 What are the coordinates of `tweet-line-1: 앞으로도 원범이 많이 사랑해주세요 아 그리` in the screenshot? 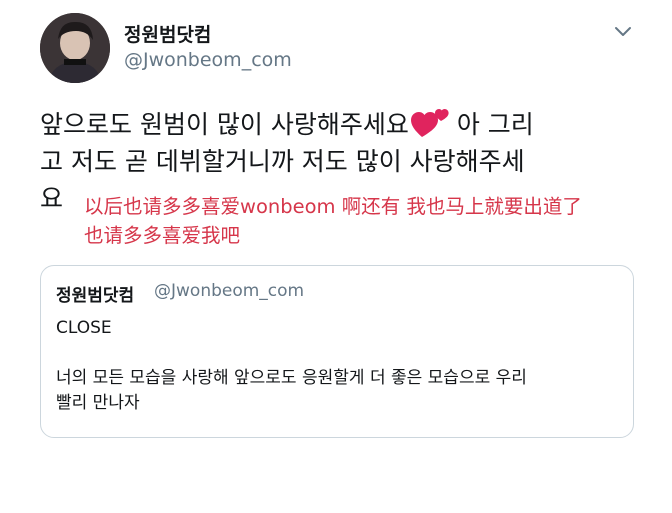 It's located at (340, 124).